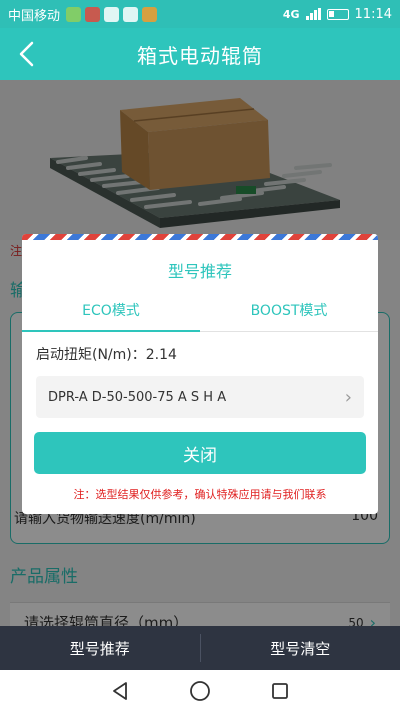  I want to click on app-header: 箱式电动辊筒, so click(200, 54).